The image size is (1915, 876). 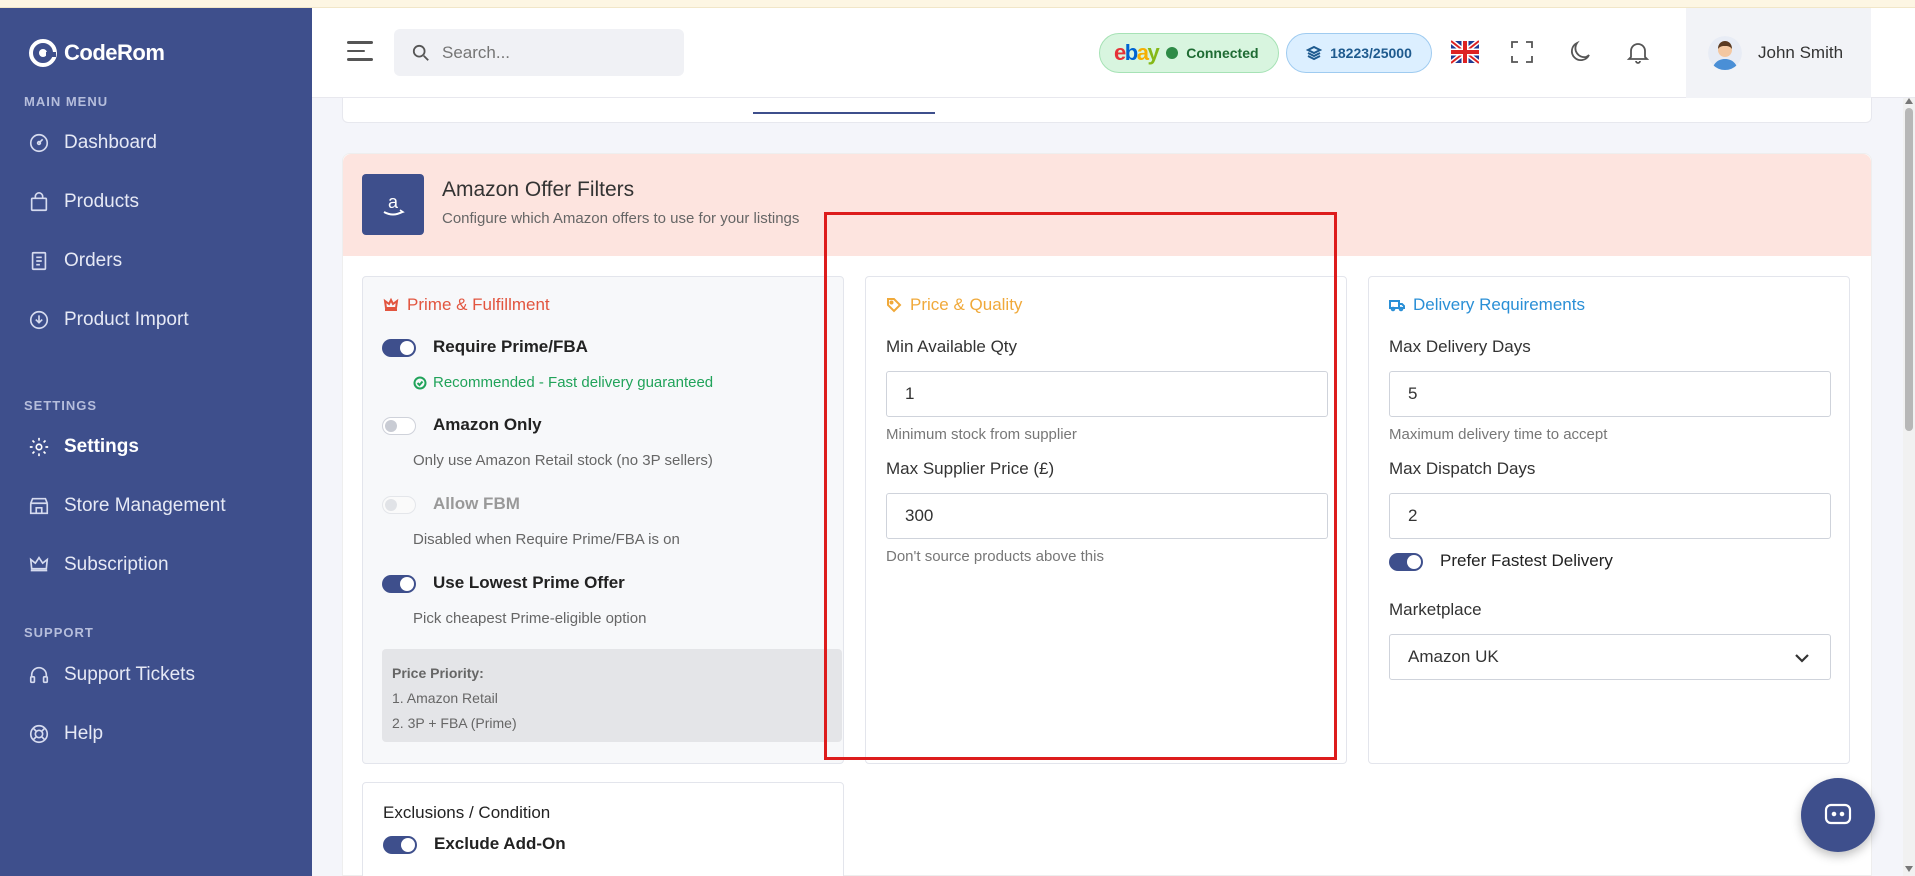 What do you see at coordinates (957, 4) in the screenshot?
I see `top-notice-strip` at bounding box center [957, 4].